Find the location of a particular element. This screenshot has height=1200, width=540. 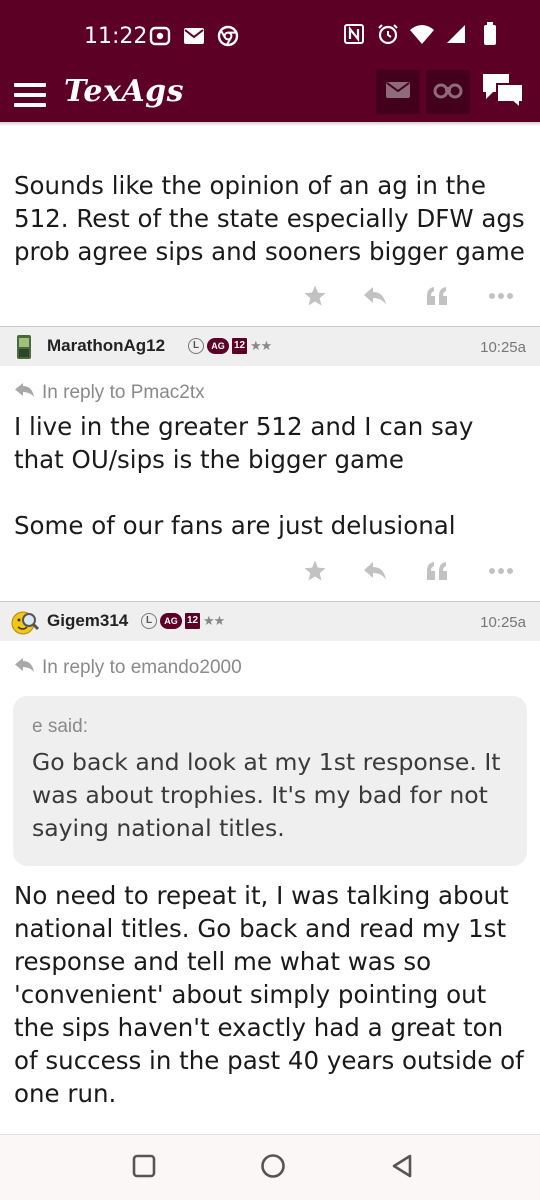

triangle-back-icon is located at coordinates (402, 1168).